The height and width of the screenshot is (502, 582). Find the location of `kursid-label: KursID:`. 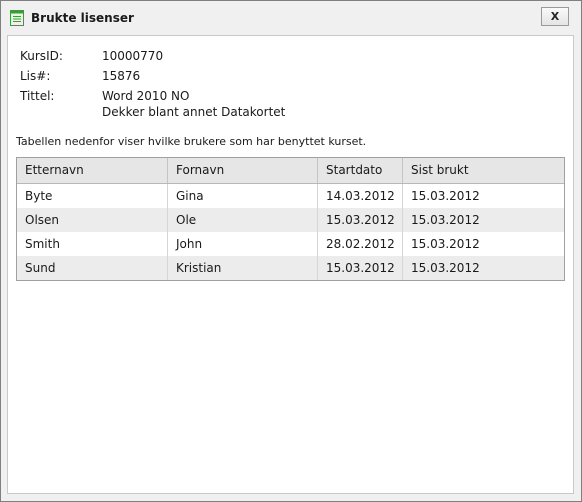

kursid-label: KursID: is located at coordinates (41, 56).